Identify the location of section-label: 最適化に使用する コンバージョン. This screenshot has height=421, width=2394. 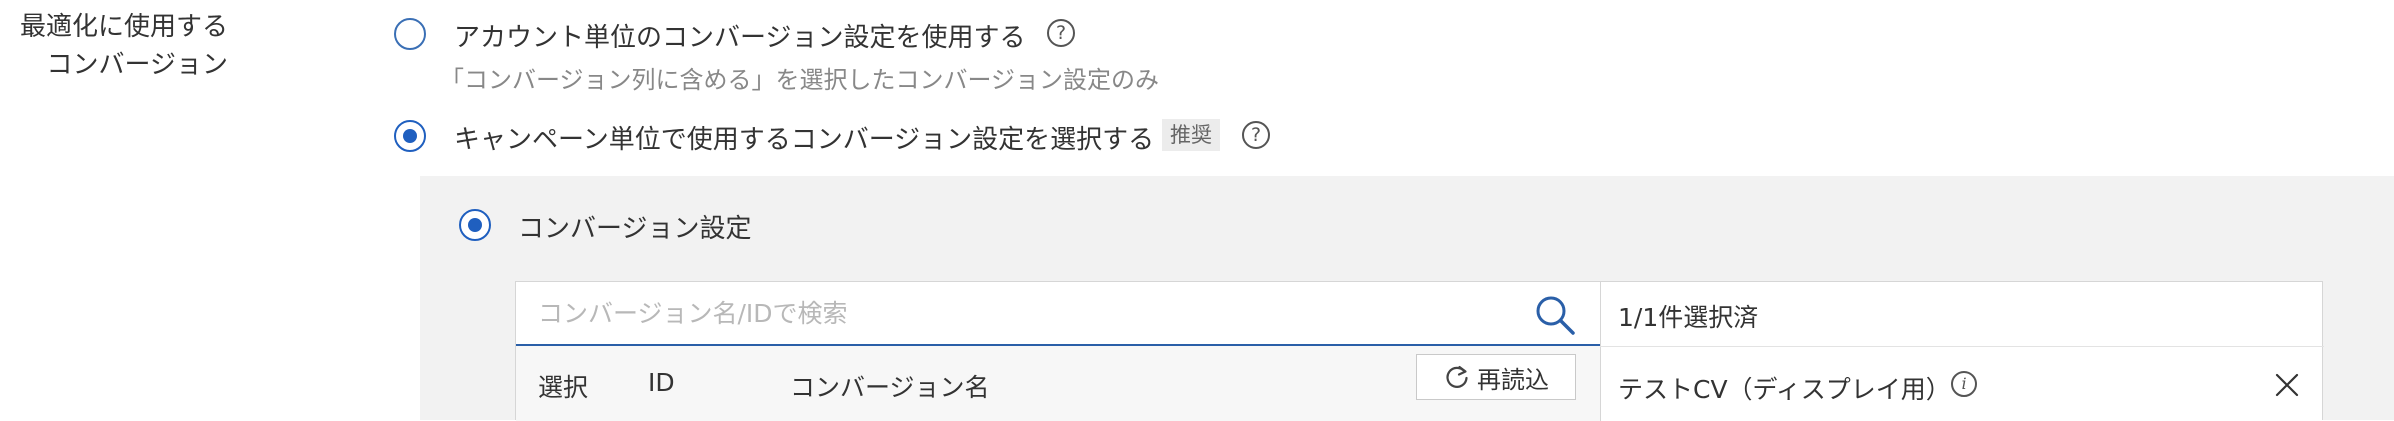
(123, 46).